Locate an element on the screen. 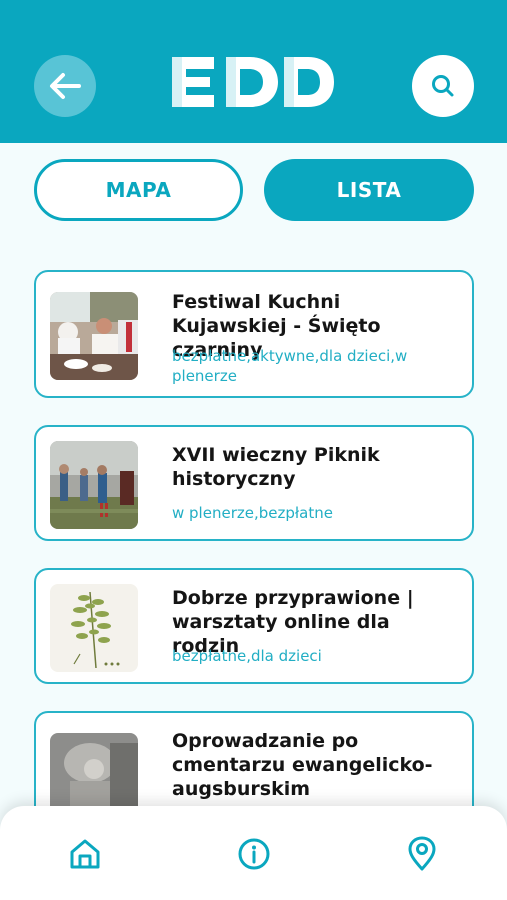  nav-info is located at coordinates (254, 854).